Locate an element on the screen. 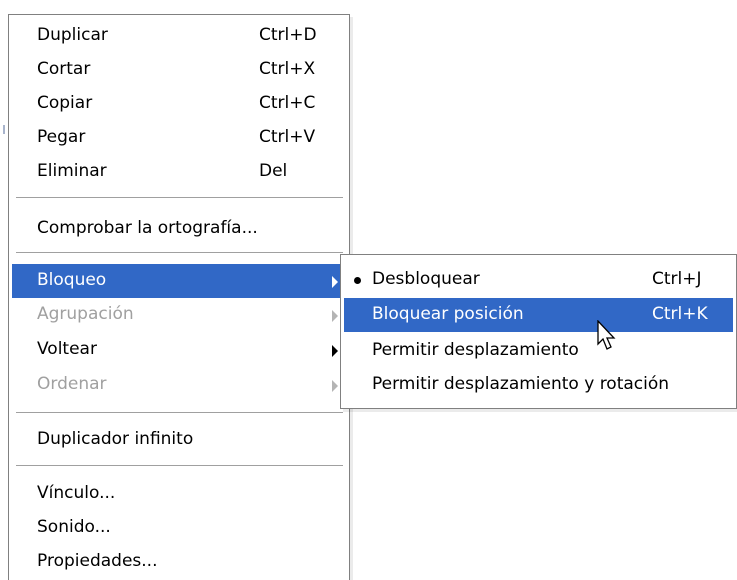  menu-item-duplicador-infinito: Duplicador infinito is located at coordinates (179, 440).